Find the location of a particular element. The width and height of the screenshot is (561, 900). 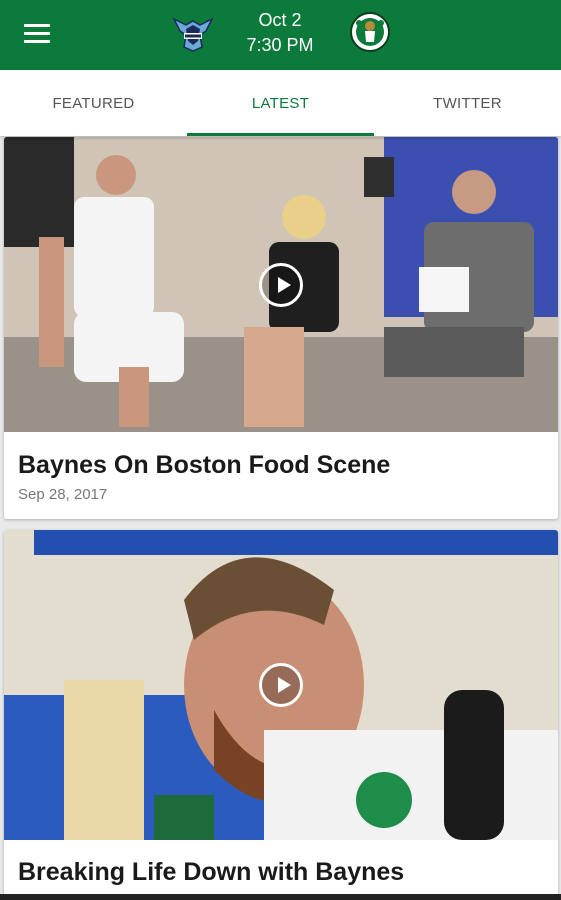

tab-twitter: TWITTER is located at coordinates (467, 103).